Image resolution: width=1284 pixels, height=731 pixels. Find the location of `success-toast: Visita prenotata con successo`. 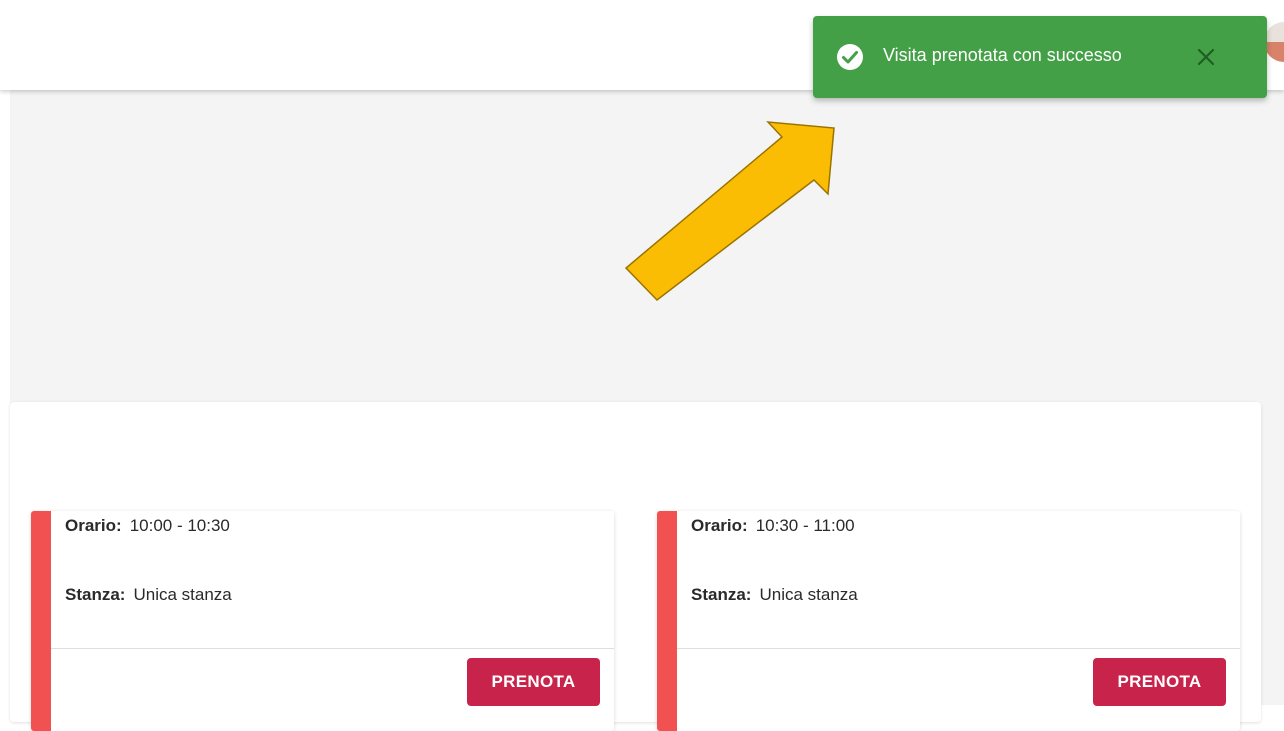

success-toast: Visita prenotata con successo is located at coordinates (1040, 57).